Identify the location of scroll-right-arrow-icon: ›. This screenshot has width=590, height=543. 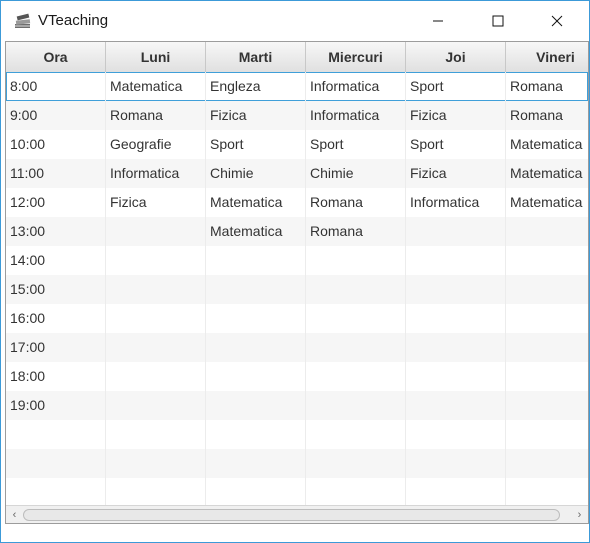
(579, 514).